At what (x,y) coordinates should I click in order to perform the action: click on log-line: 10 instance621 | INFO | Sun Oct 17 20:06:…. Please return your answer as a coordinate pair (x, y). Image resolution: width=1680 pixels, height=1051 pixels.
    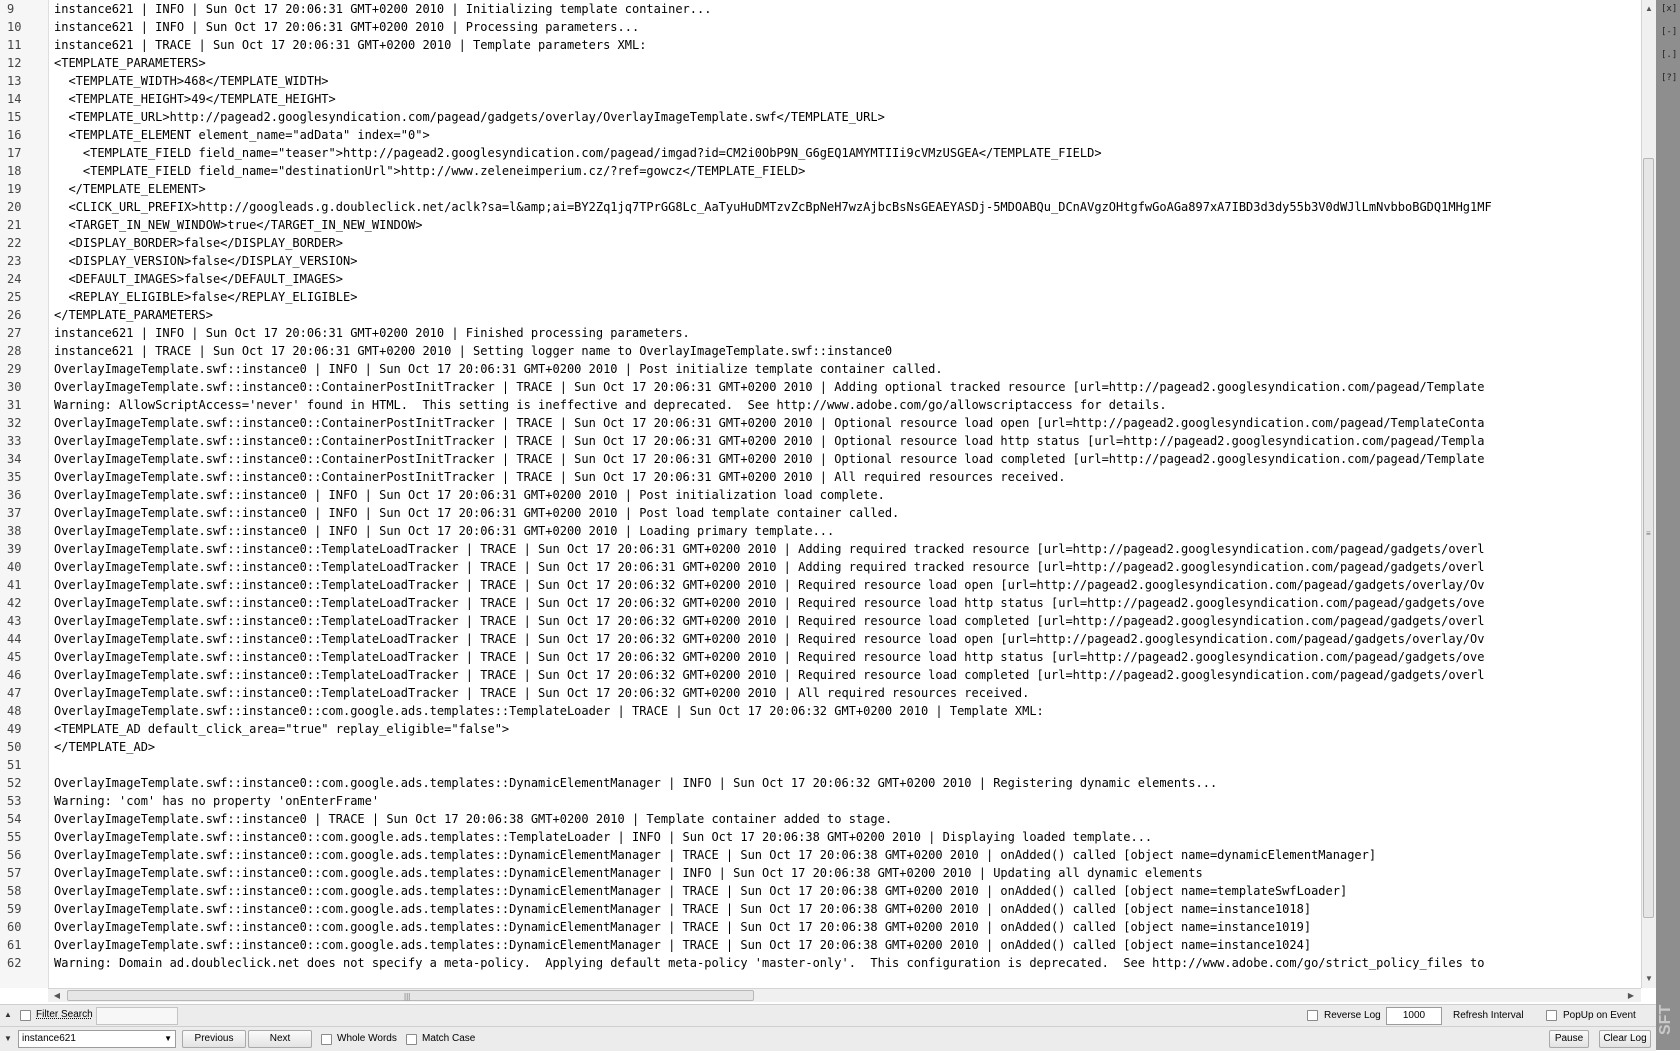
    Looking at the image, I should click on (820, 27).